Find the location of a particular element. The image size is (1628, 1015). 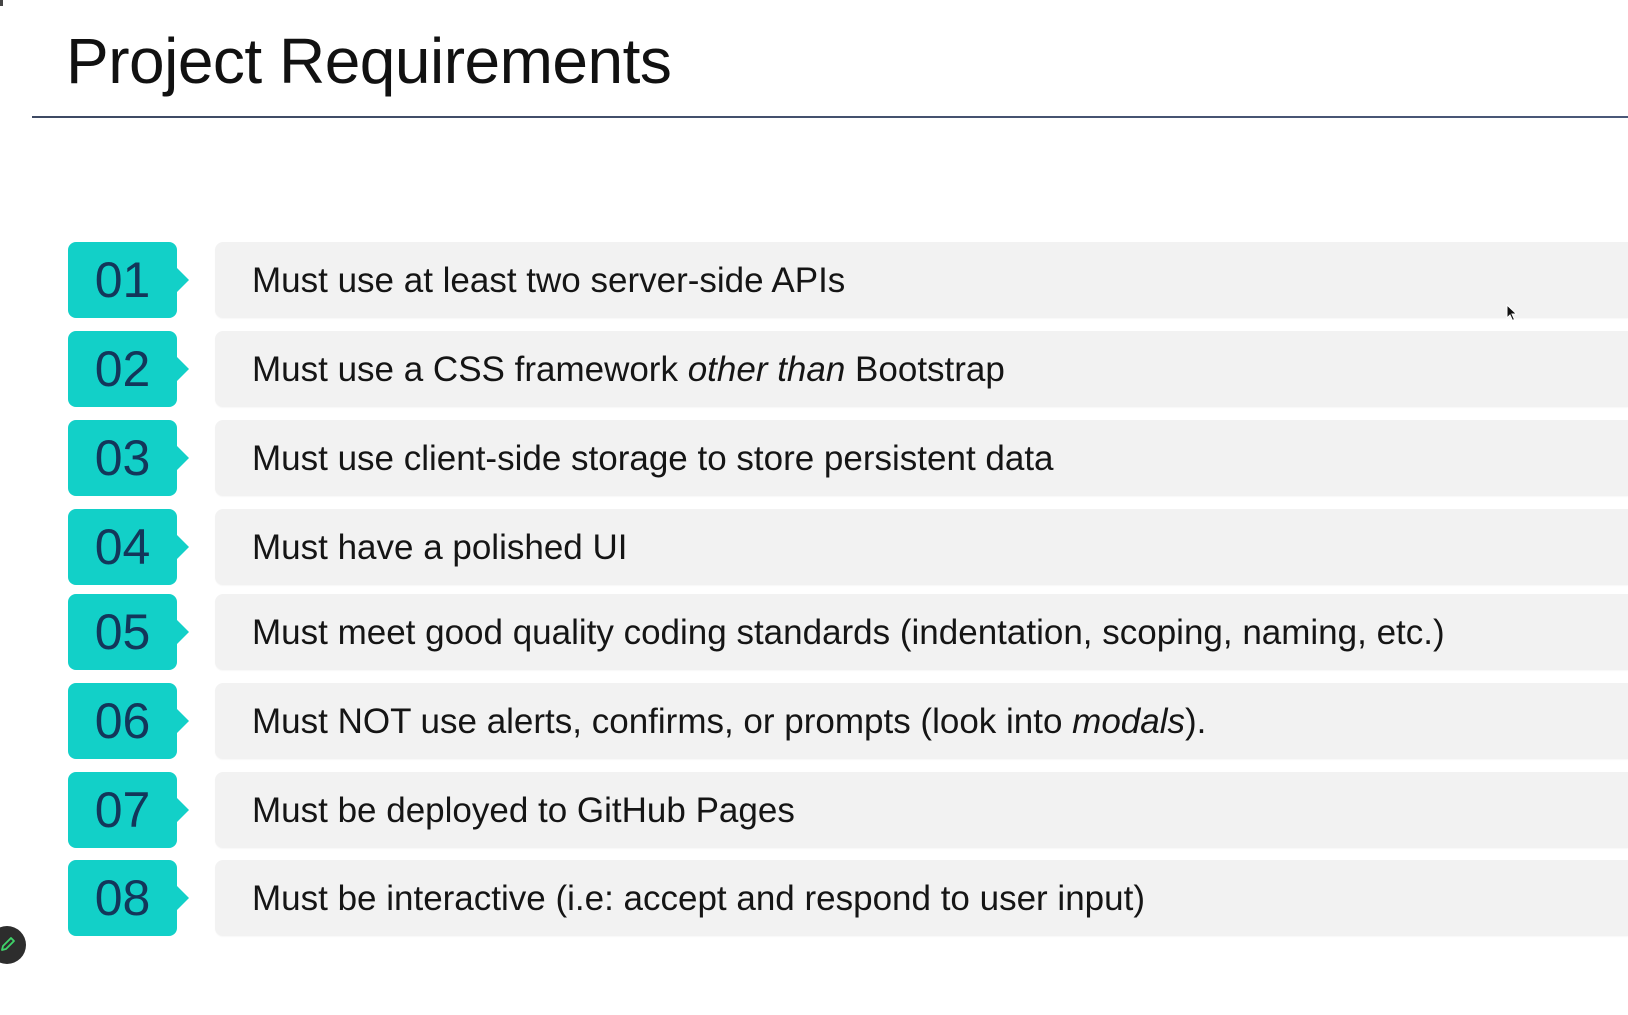

requirement-text-part: Must use at least two server-side APIs is located at coordinates (549, 280).